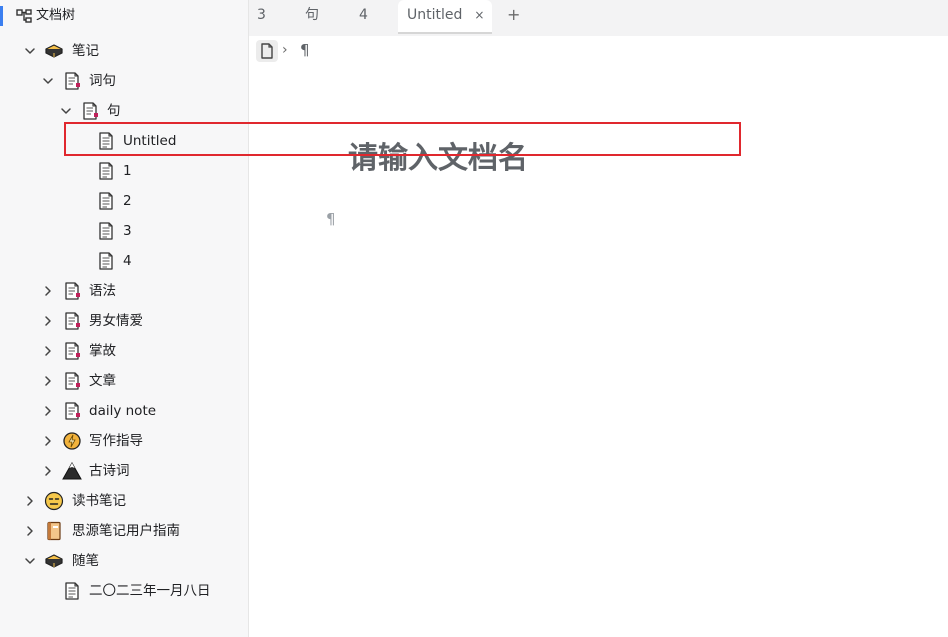 The image size is (948, 637). I want to click on notebook-icon, so click(54, 531).